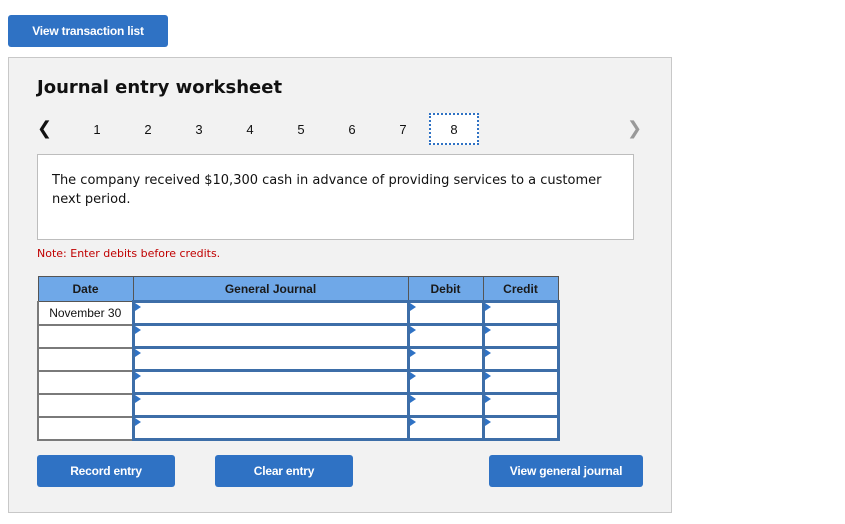  Describe the element at coordinates (454, 129) in the screenshot. I see `page-8-active: 8` at that location.